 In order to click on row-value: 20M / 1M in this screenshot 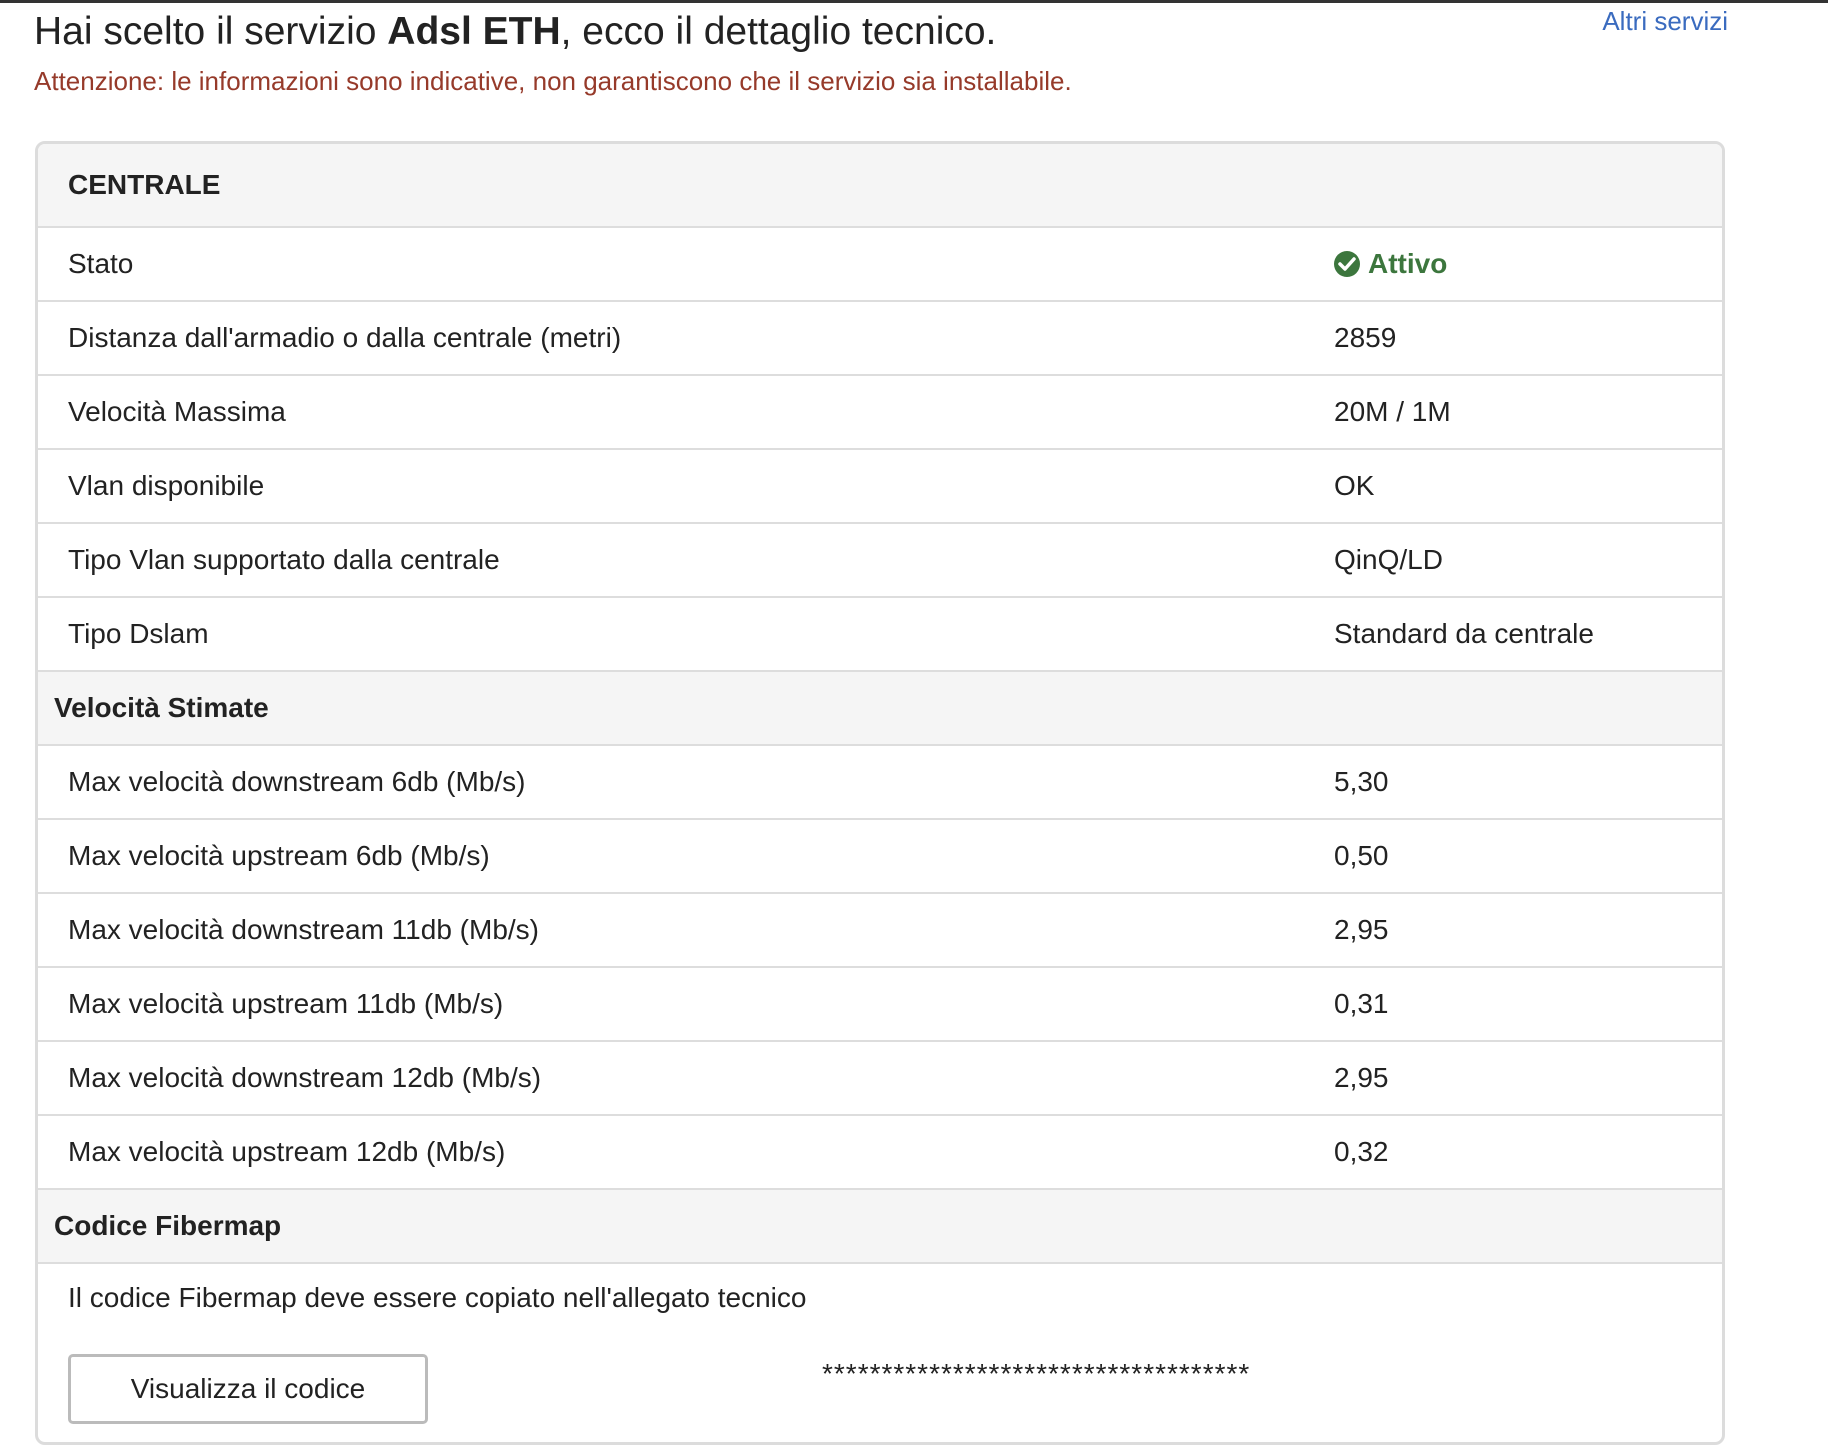, I will do `click(1392, 411)`.